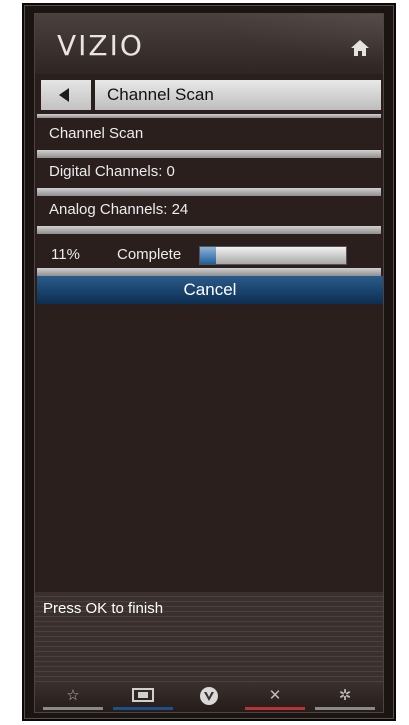 Image resolution: width=409 pixels, height=725 pixels. I want to click on input-icon, so click(143, 696).